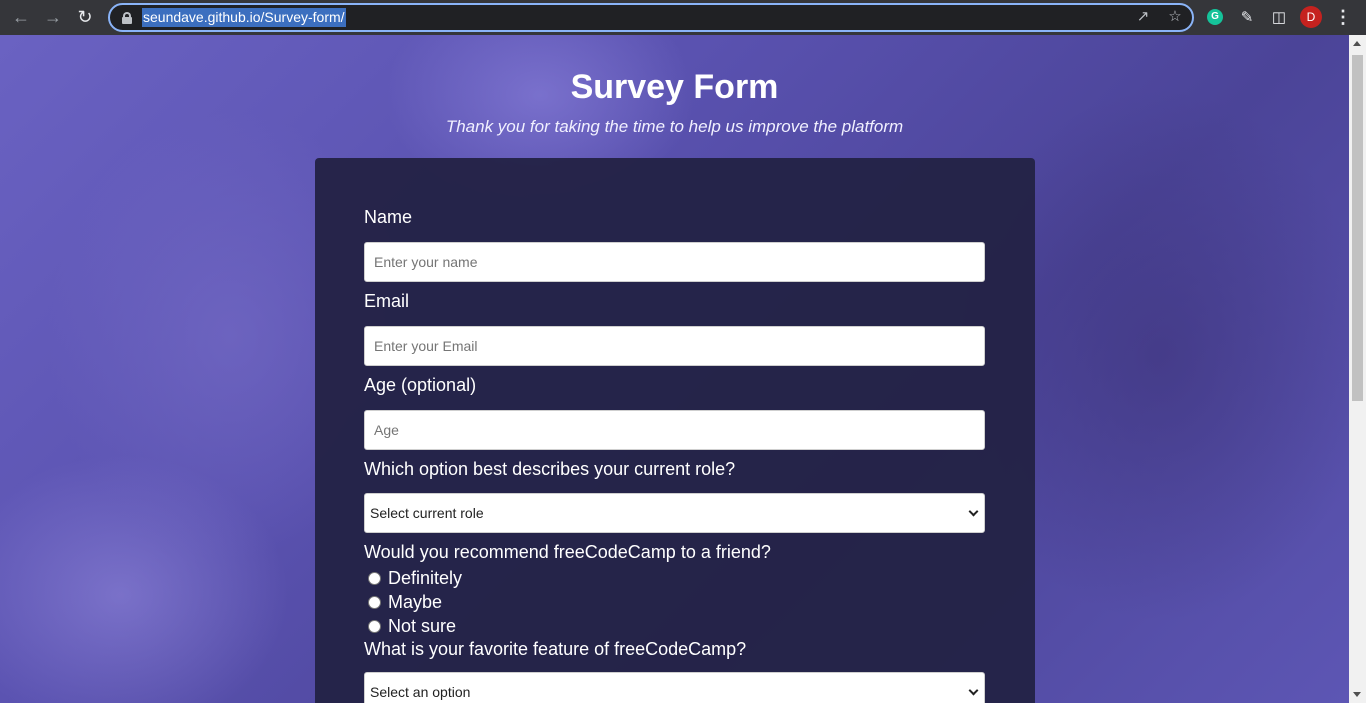 The image size is (1366, 703). Describe the element at coordinates (651, 17) in the screenshot. I see `address-bar: seundave.github.io/Survey-form/ ↗ ☆` at that location.